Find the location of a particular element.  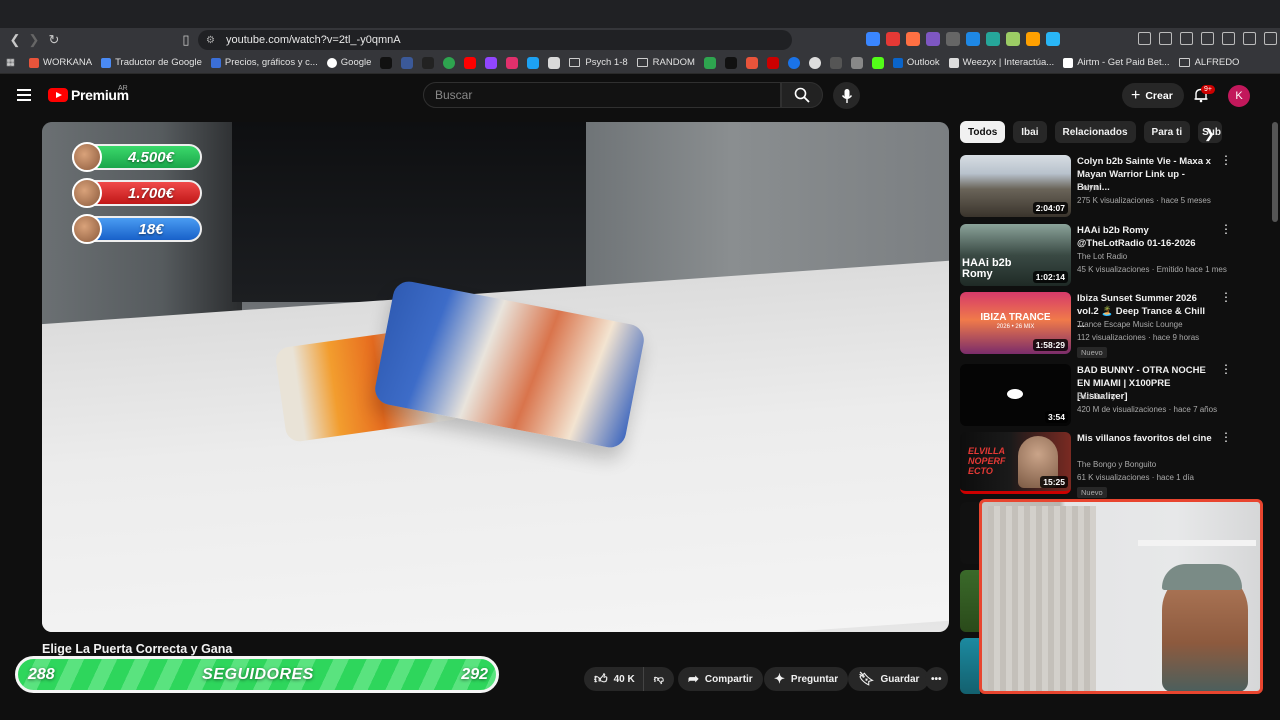

bookmark-folder-random: RANDOM is located at coordinates (665, 62).